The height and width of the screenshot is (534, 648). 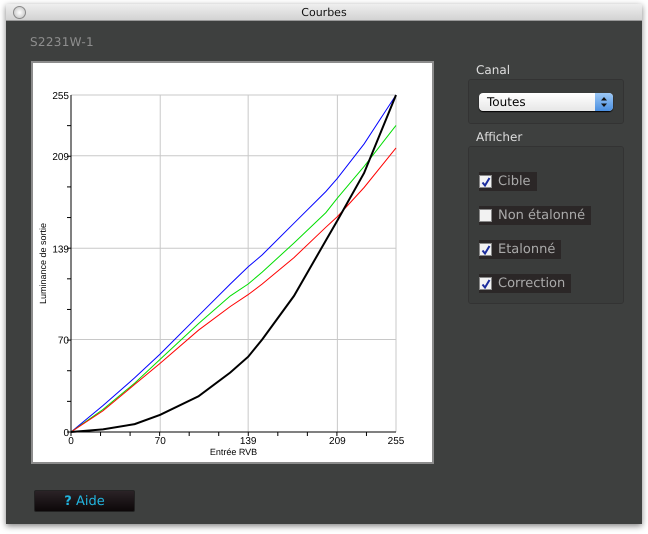 I want to click on help-button: ? Aide, so click(x=84, y=501).